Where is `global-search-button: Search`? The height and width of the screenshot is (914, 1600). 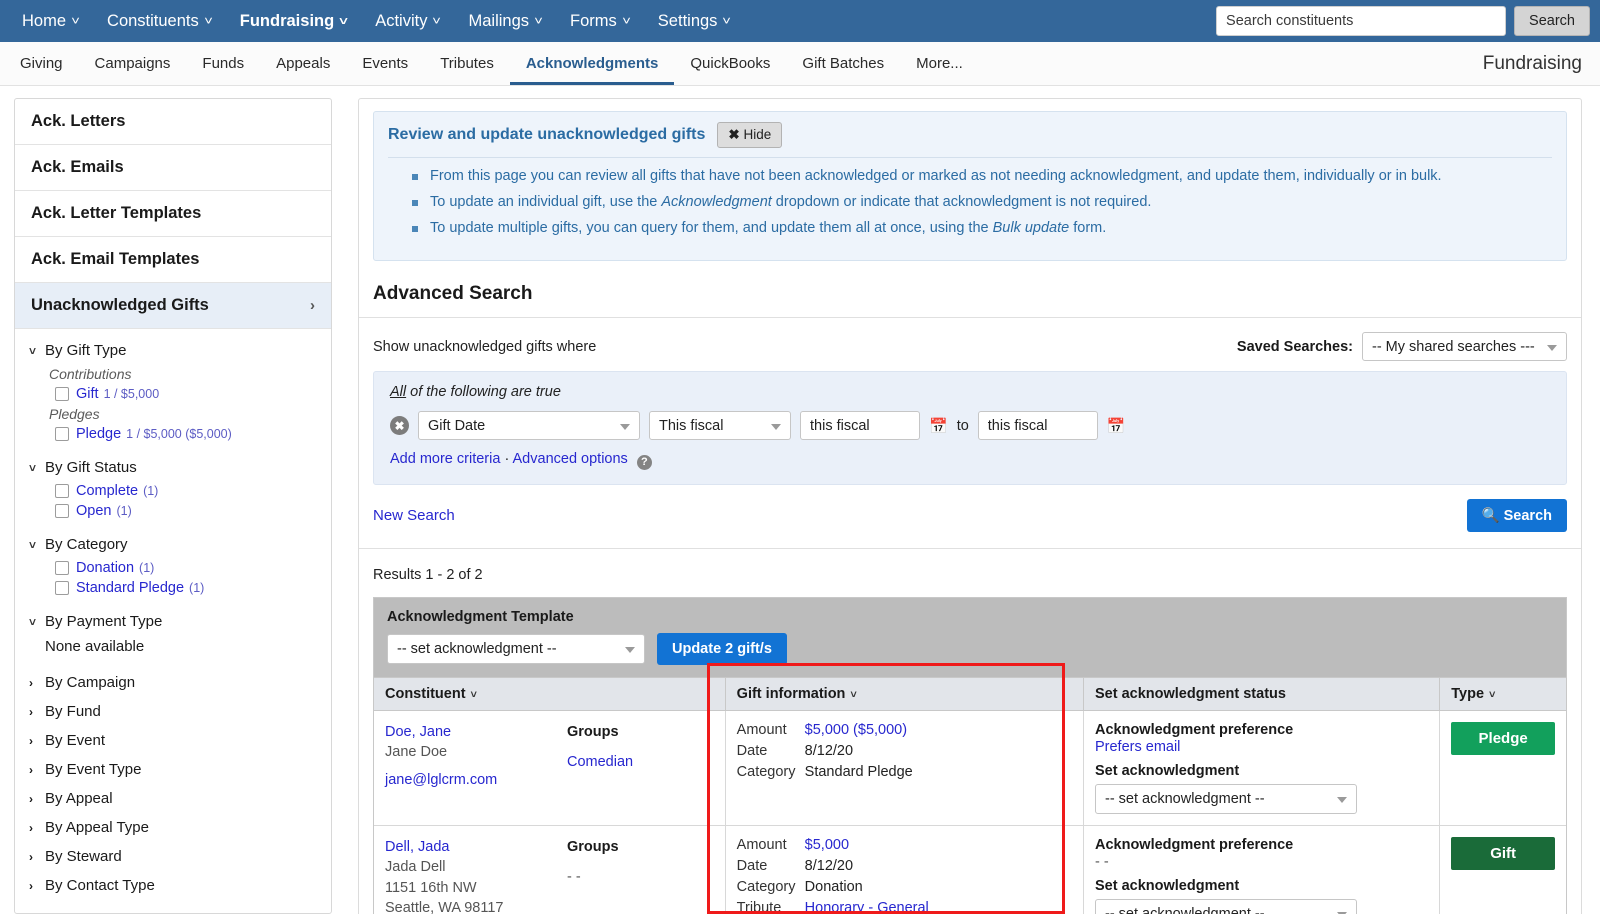 global-search-button: Search is located at coordinates (1552, 21).